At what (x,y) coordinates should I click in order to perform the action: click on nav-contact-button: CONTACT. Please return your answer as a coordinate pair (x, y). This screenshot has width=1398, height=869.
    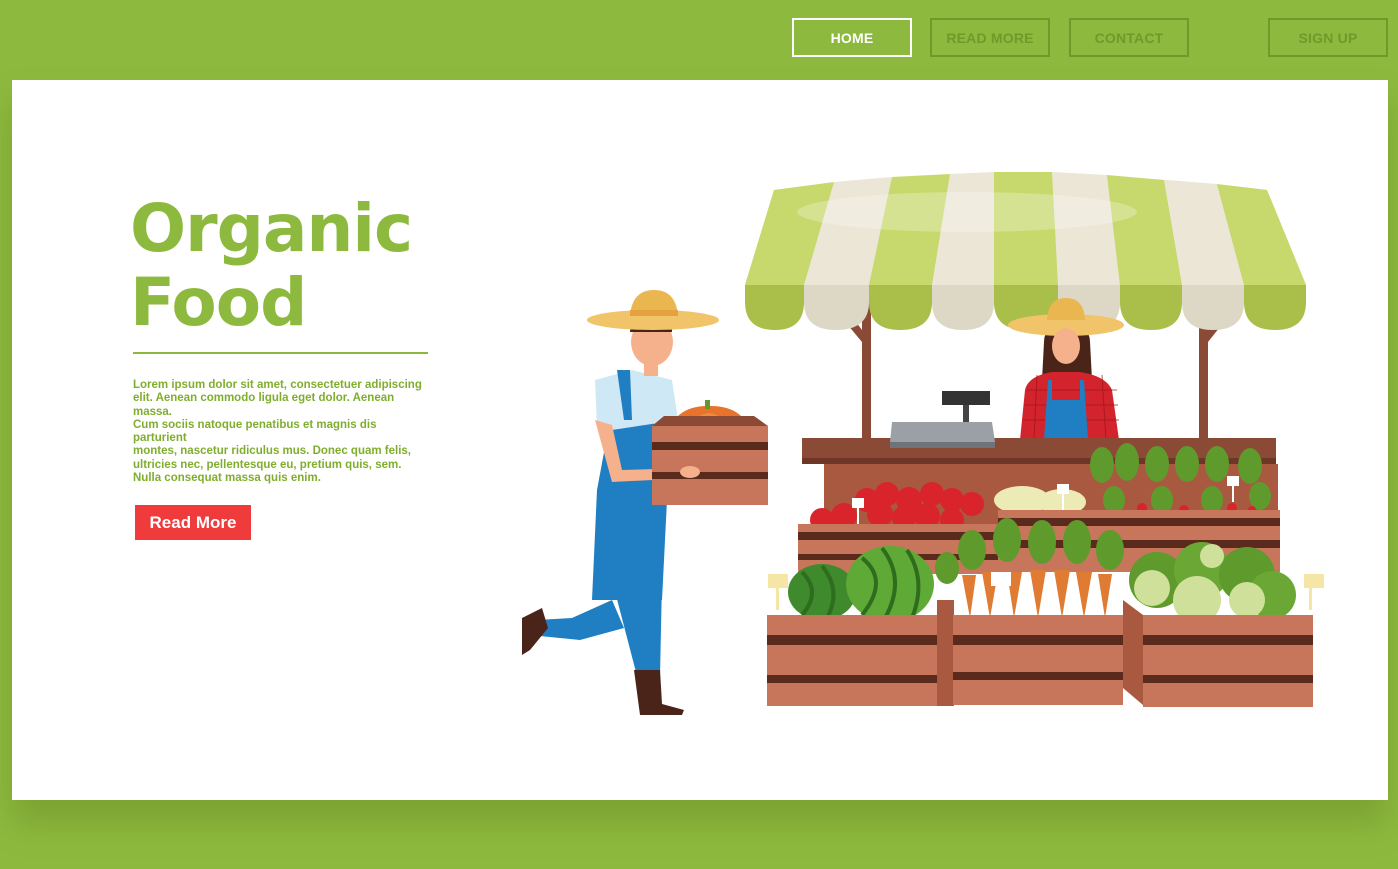
    Looking at the image, I should click on (1129, 37).